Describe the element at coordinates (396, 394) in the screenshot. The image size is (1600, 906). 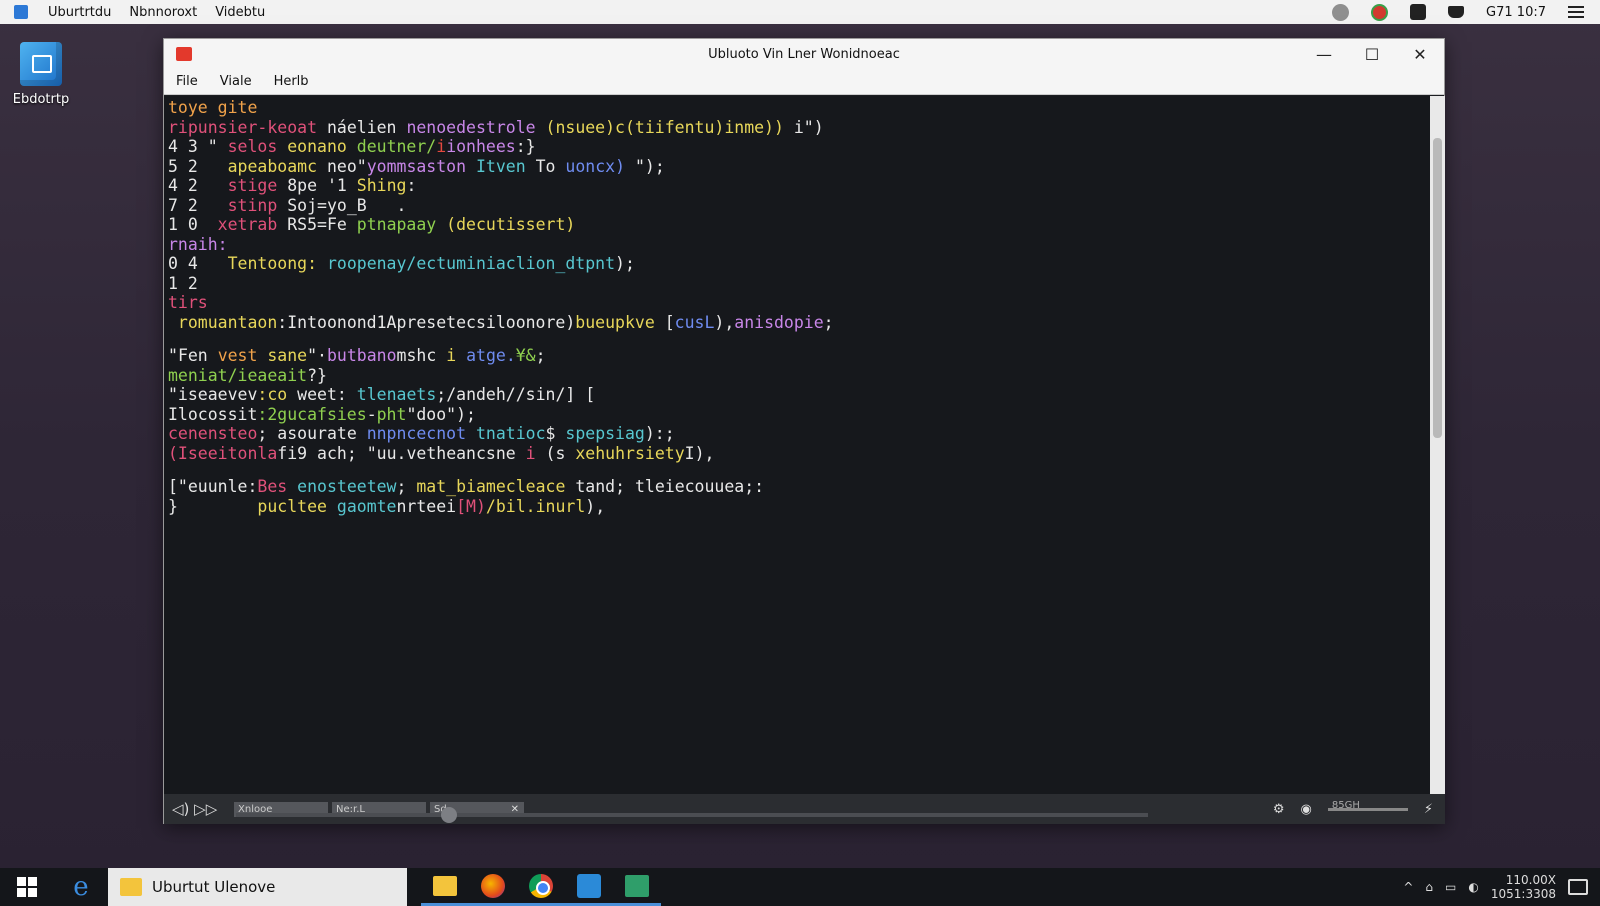
I see `code-token: tlenaets` at that location.